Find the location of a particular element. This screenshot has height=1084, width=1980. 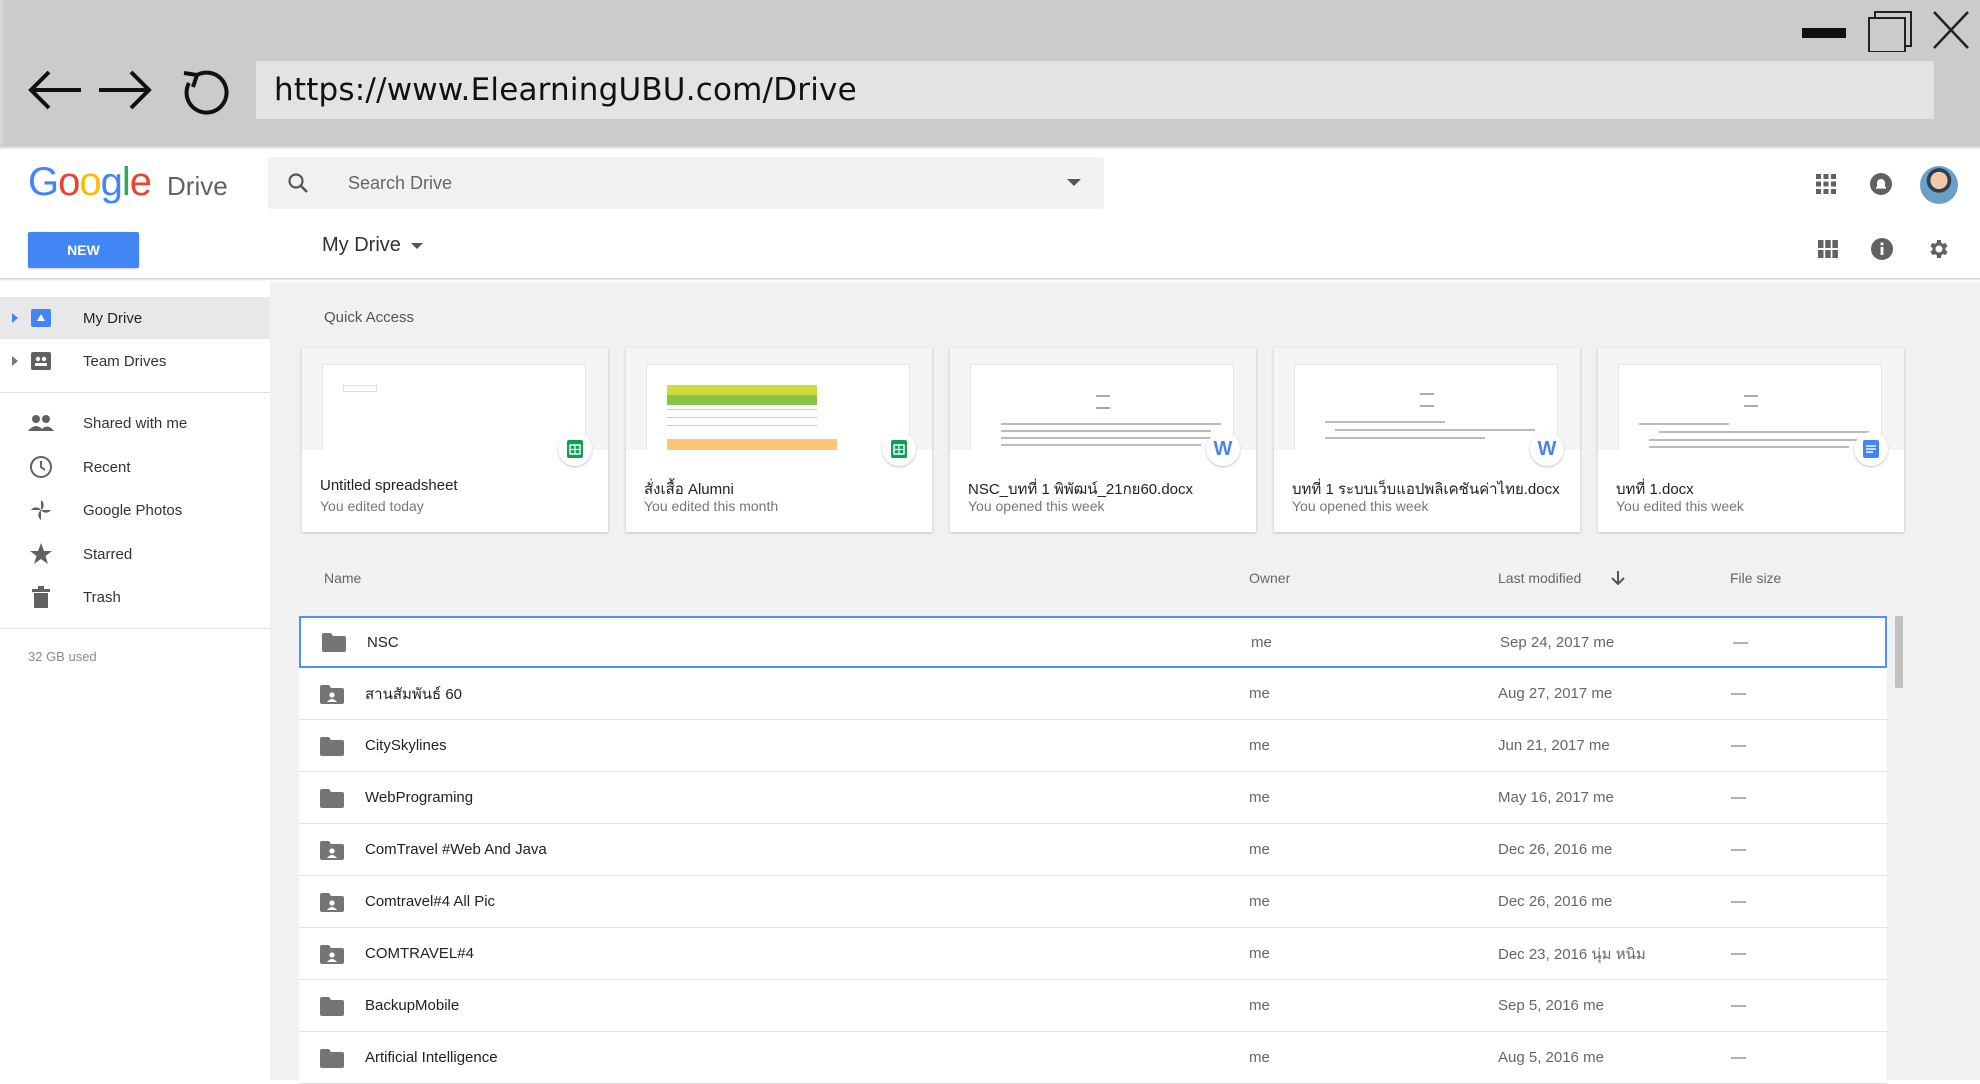

sidebar-item-my-drive: My Drive is located at coordinates (135, 318).